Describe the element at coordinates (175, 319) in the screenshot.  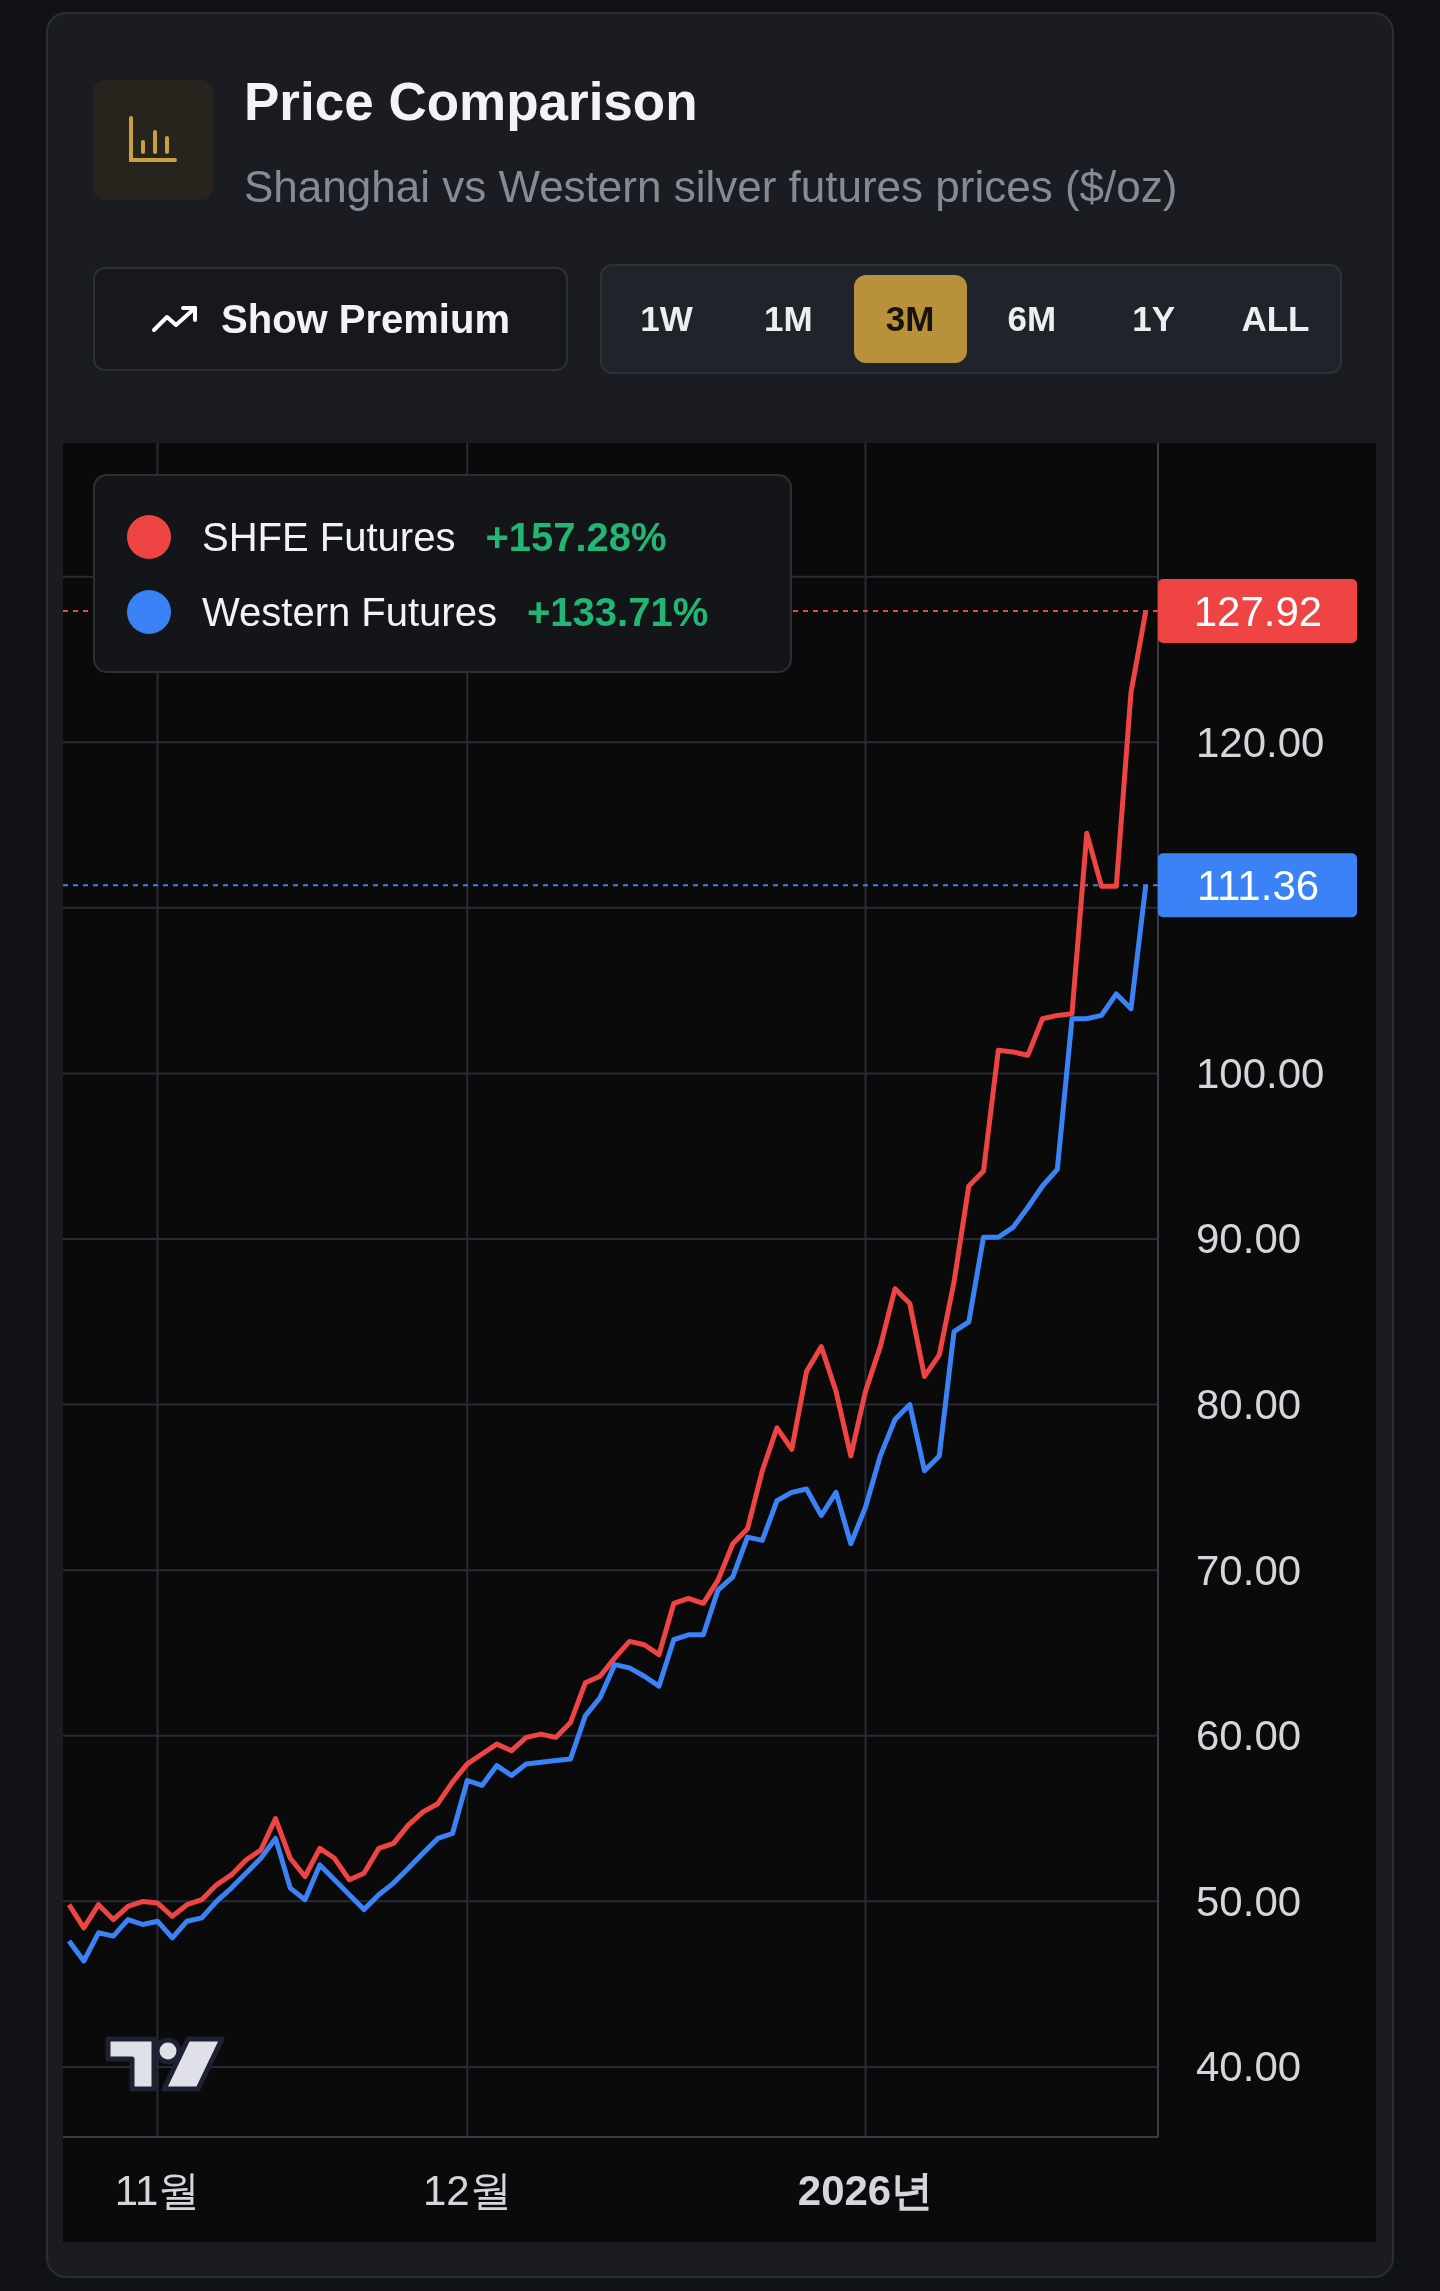
I see `trend-up-icon` at that location.